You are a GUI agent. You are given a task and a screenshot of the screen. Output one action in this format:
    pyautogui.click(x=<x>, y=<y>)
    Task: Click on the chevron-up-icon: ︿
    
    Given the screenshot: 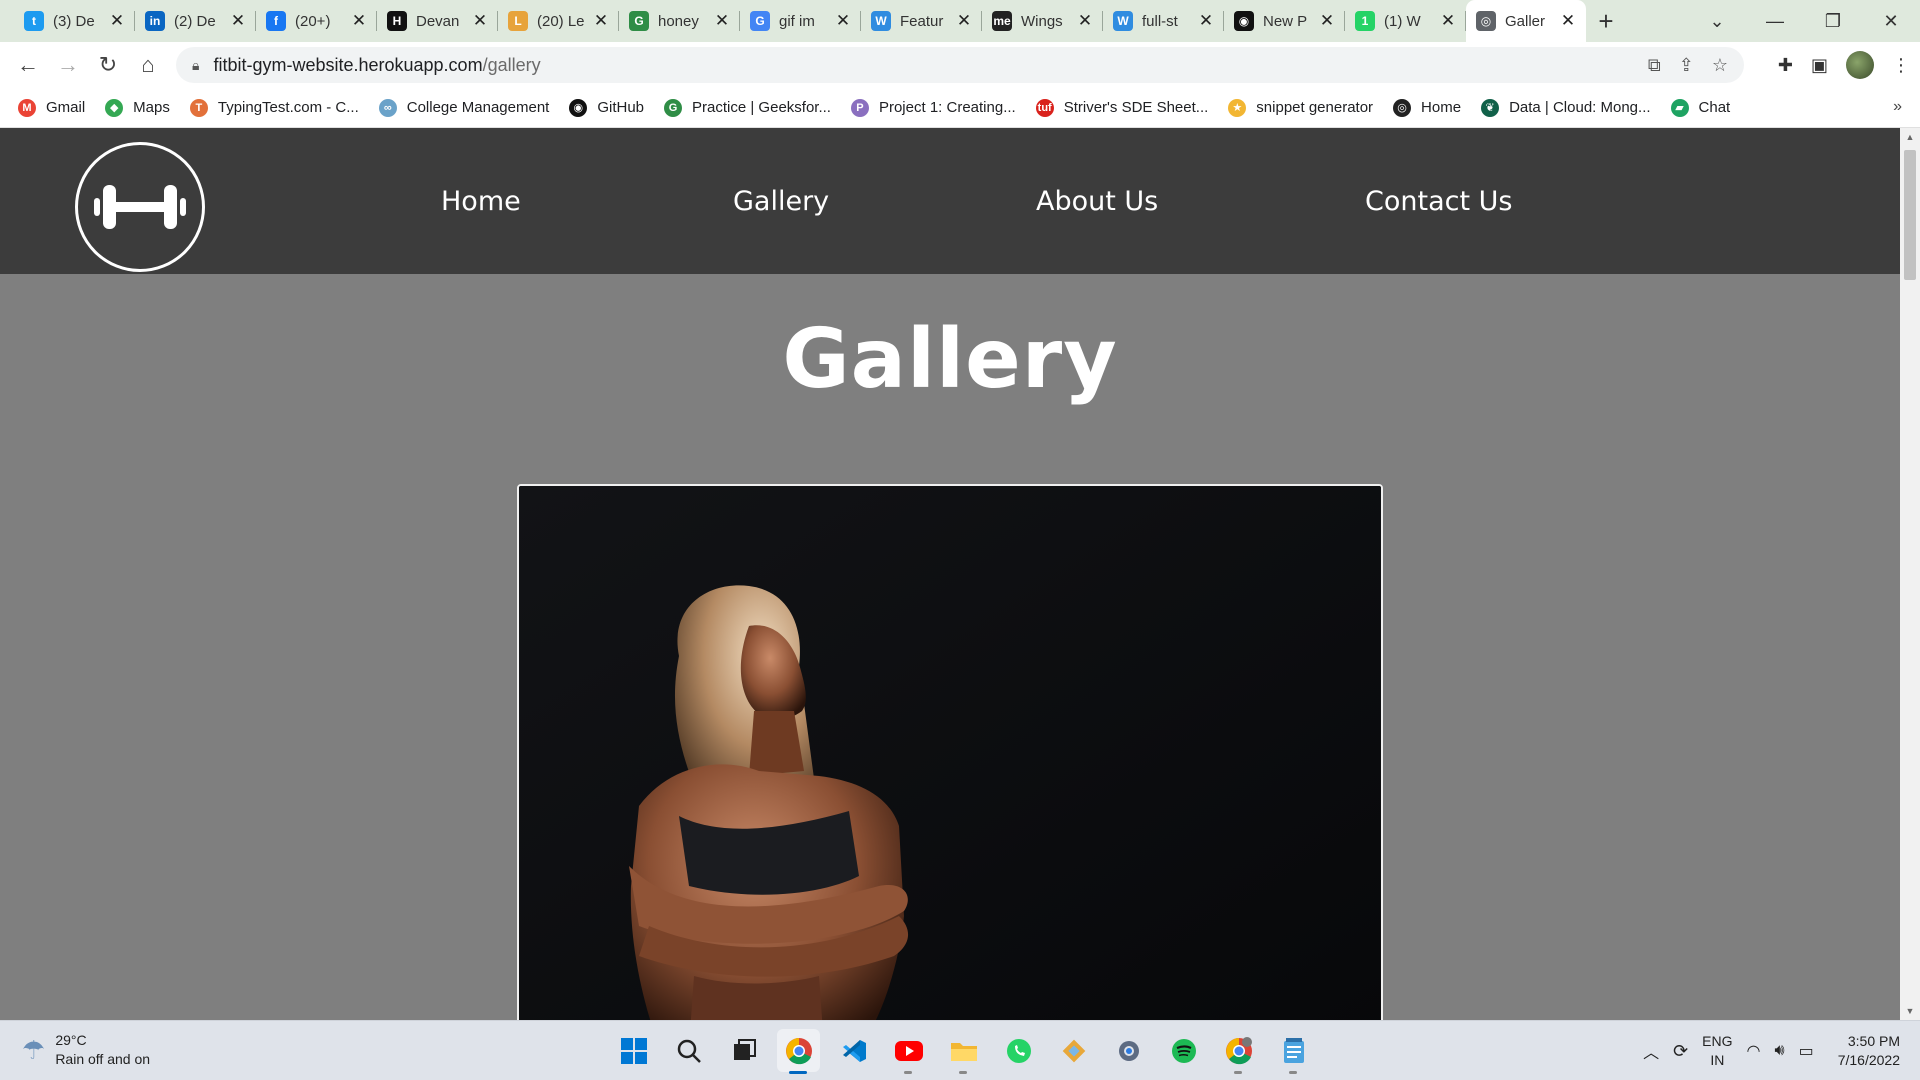 What is the action you would take?
    pyautogui.click(x=1651, y=1051)
    